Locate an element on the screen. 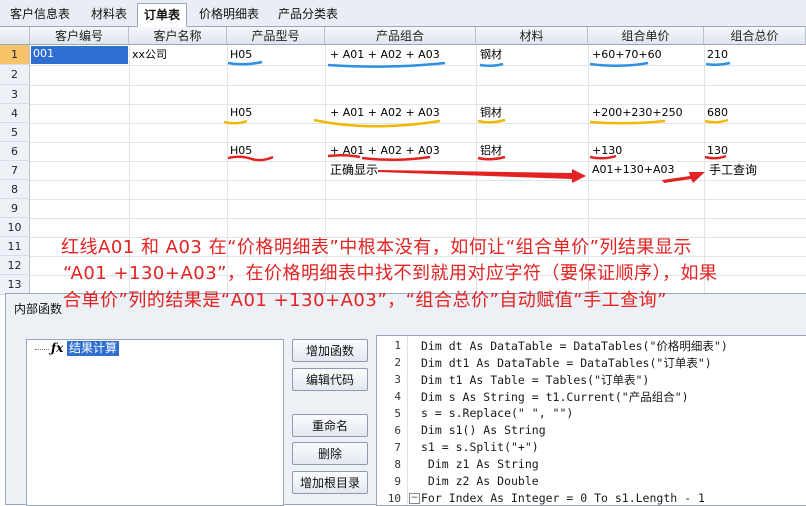 Image resolution: width=806 pixels, height=506 pixels. code-line-8: Dim z1 As String is located at coordinates (480, 464).